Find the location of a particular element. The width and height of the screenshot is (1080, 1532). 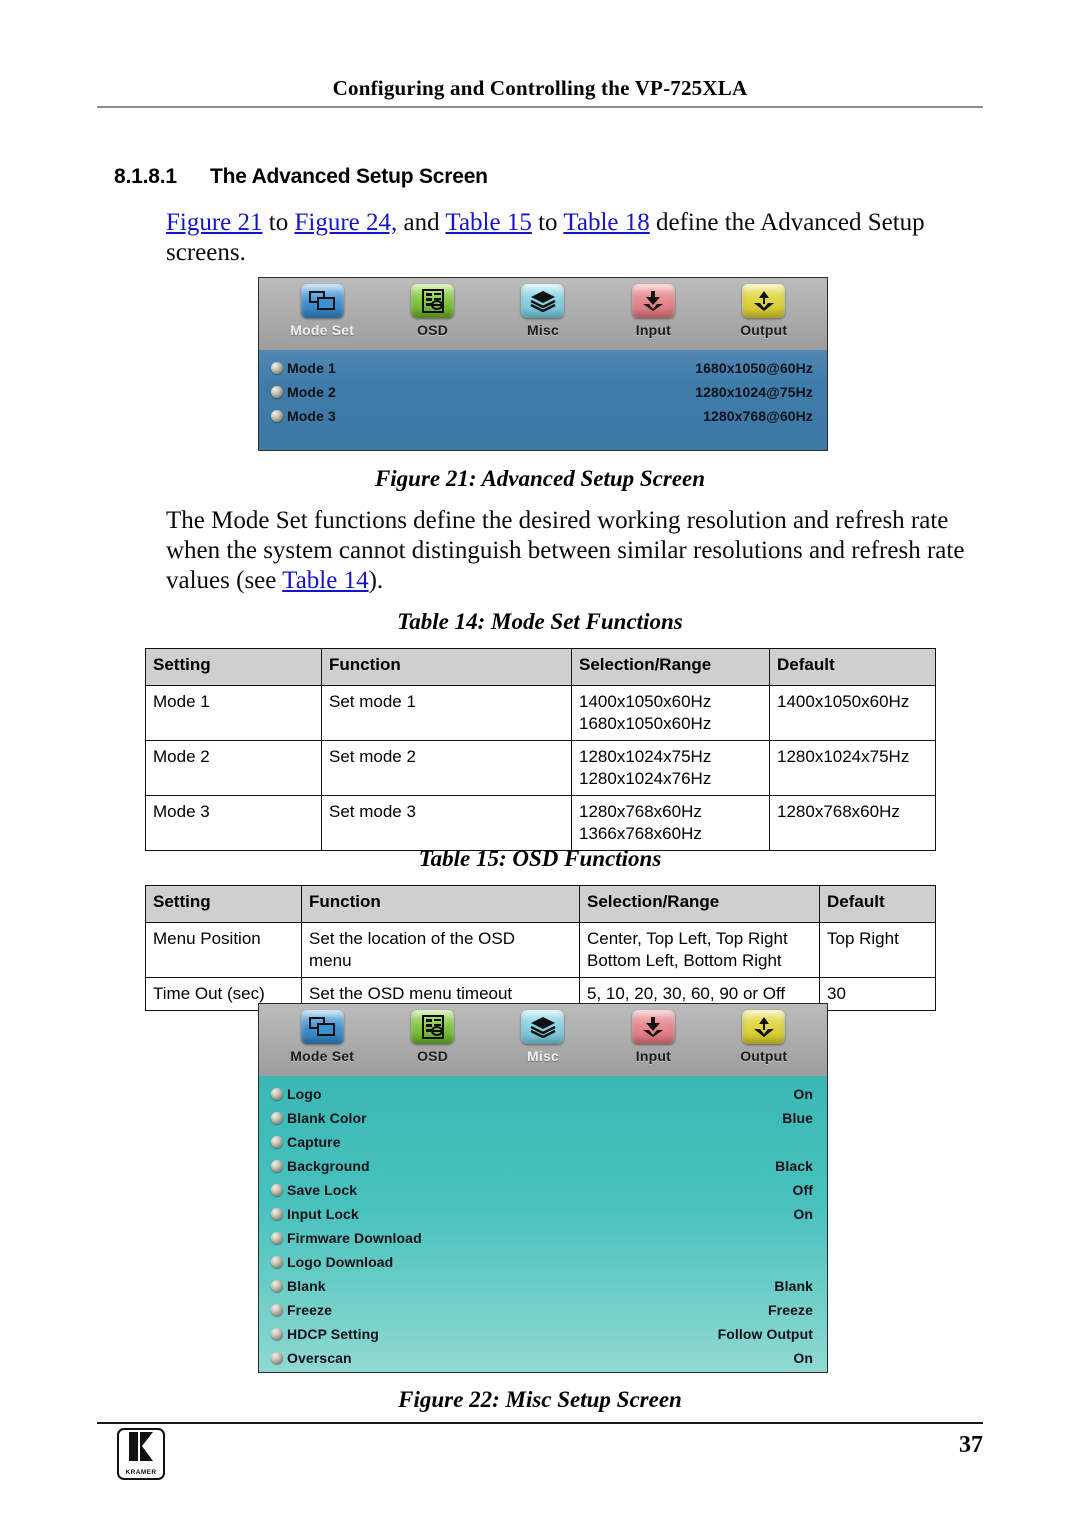

list-item: Logo Download is located at coordinates (542, 1262).